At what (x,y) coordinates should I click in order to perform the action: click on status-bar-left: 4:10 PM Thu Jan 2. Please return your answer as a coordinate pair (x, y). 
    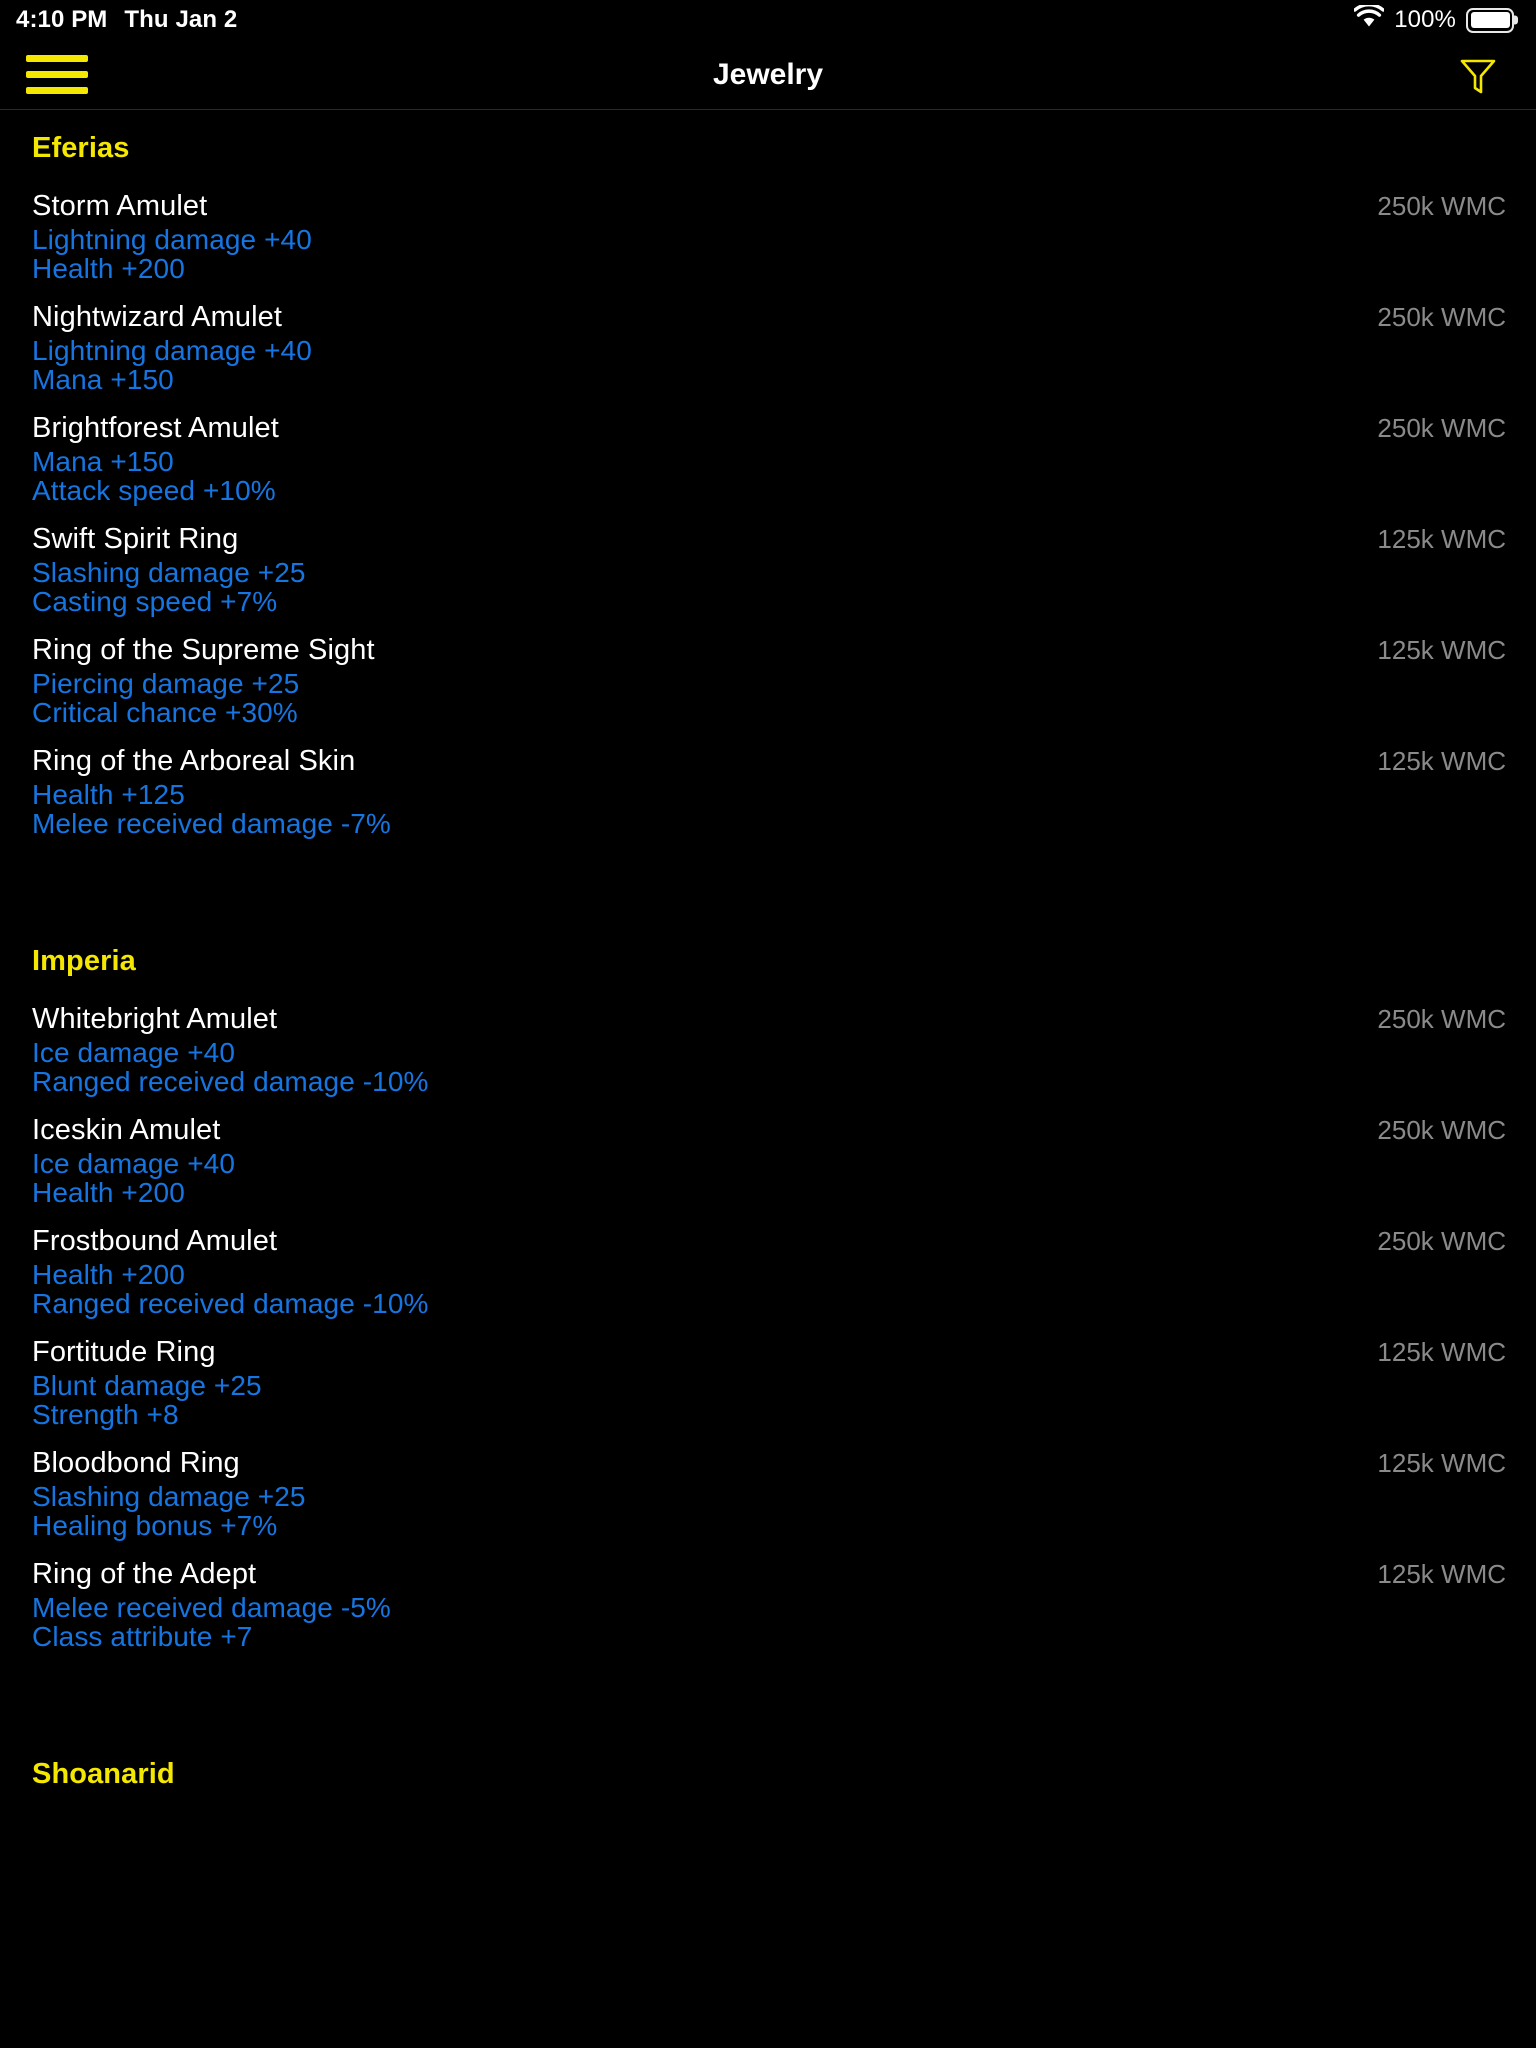
    Looking at the image, I should click on (126, 20).